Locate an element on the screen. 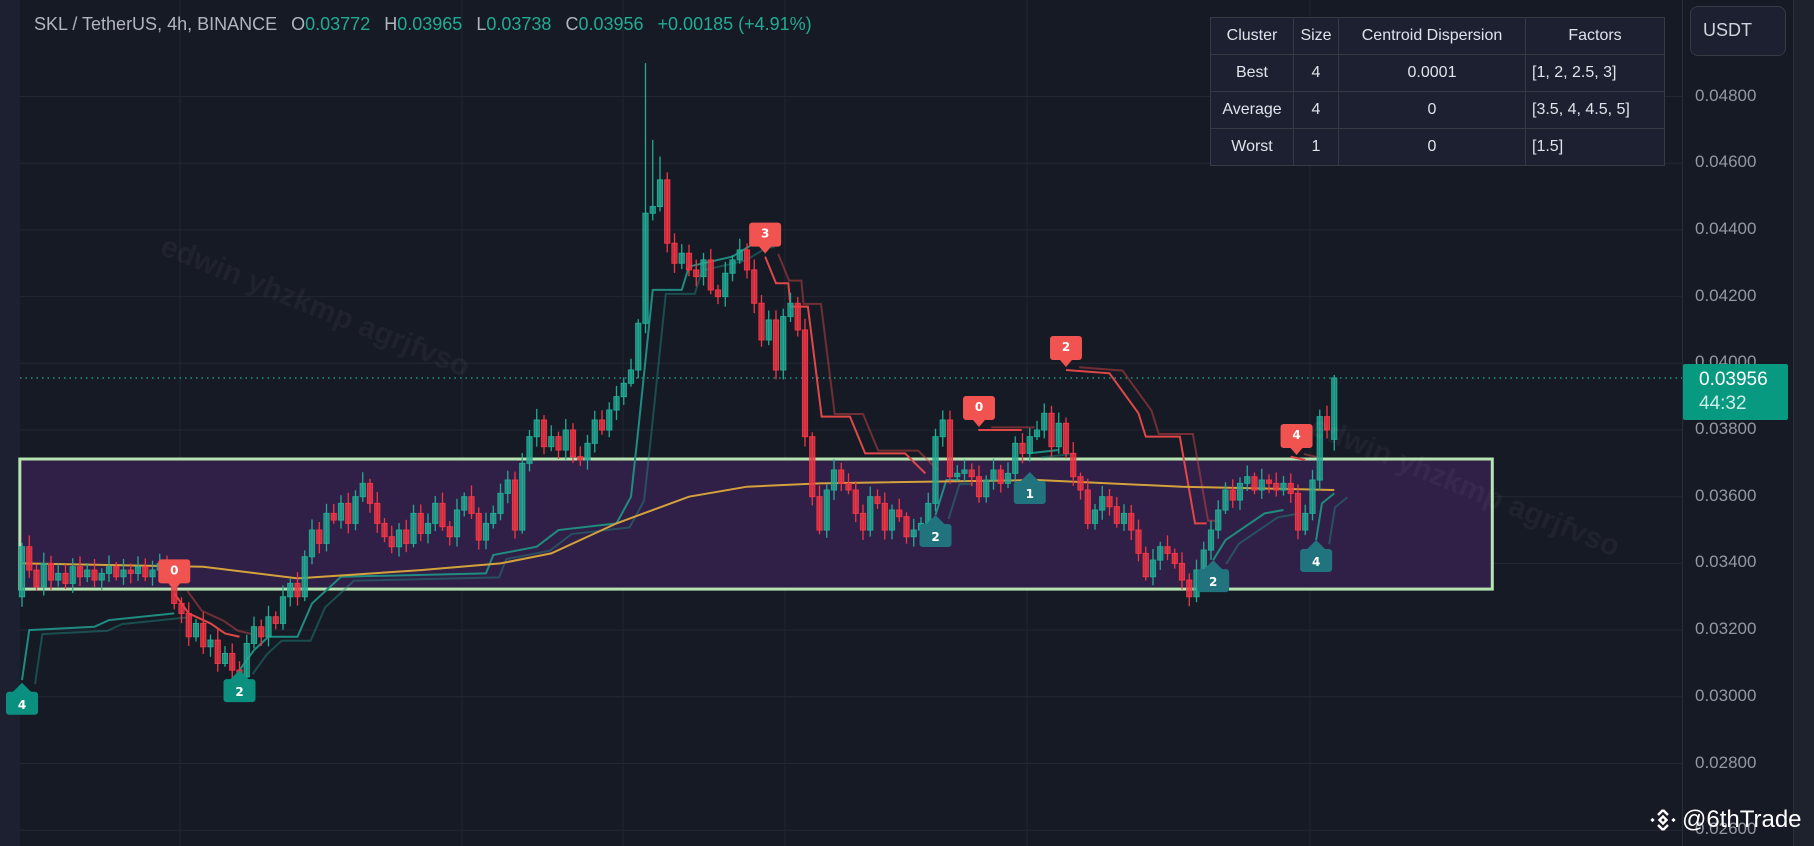 The width and height of the screenshot is (1814, 846). brand-watermark: @6thTrade is located at coordinates (1726, 820).